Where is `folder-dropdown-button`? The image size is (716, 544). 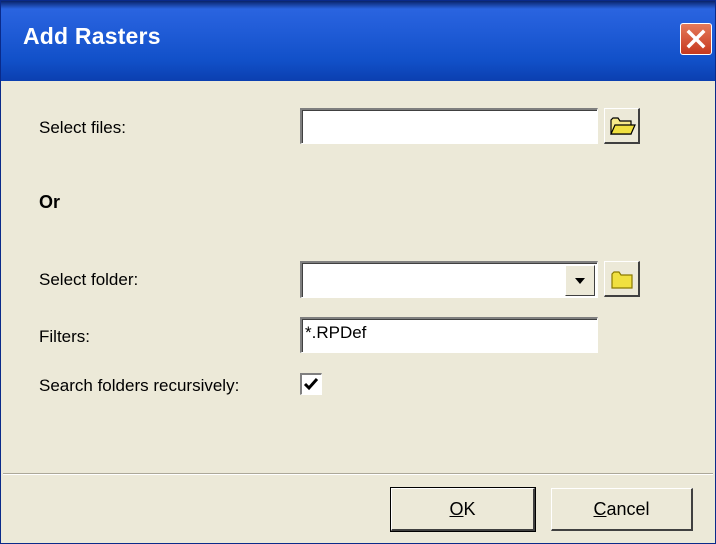
folder-dropdown-button is located at coordinates (580, 280).